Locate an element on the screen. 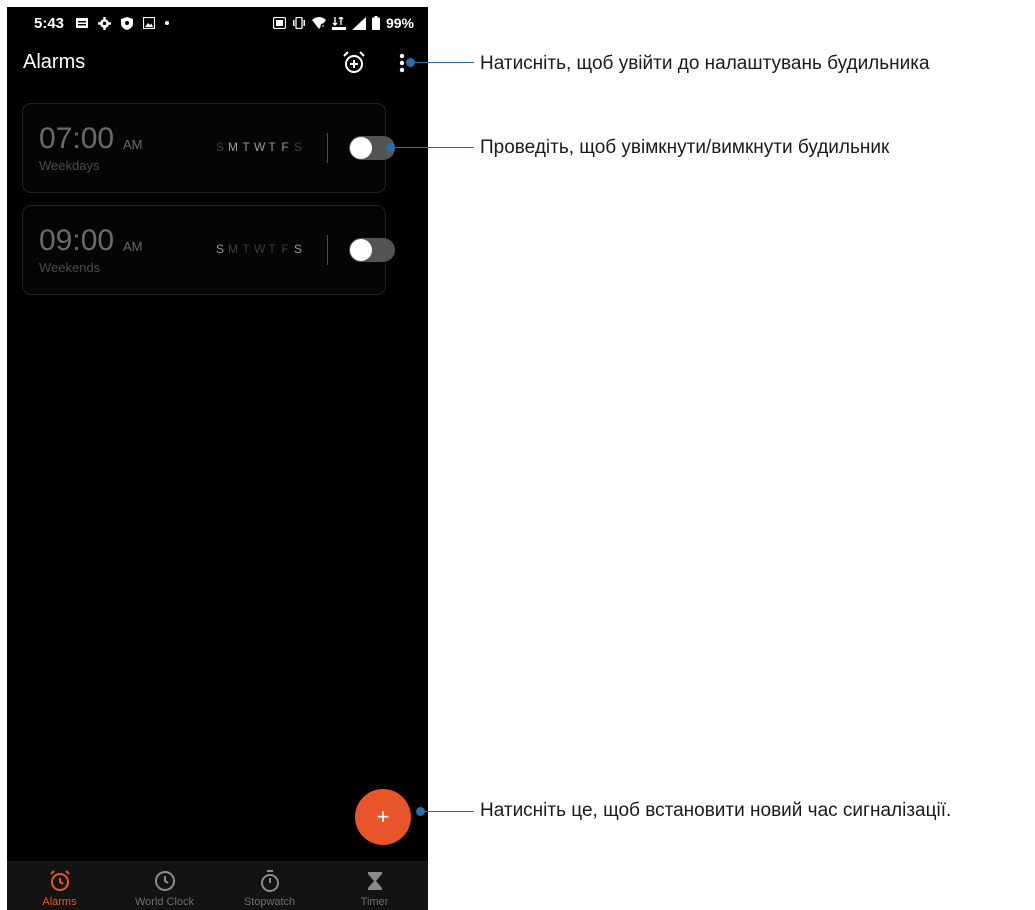 The width and height of the screenshot is (1035, 910). bottom-nav: Alarms World Clock Stopwatch Timer is located at coordinates (217, 885).